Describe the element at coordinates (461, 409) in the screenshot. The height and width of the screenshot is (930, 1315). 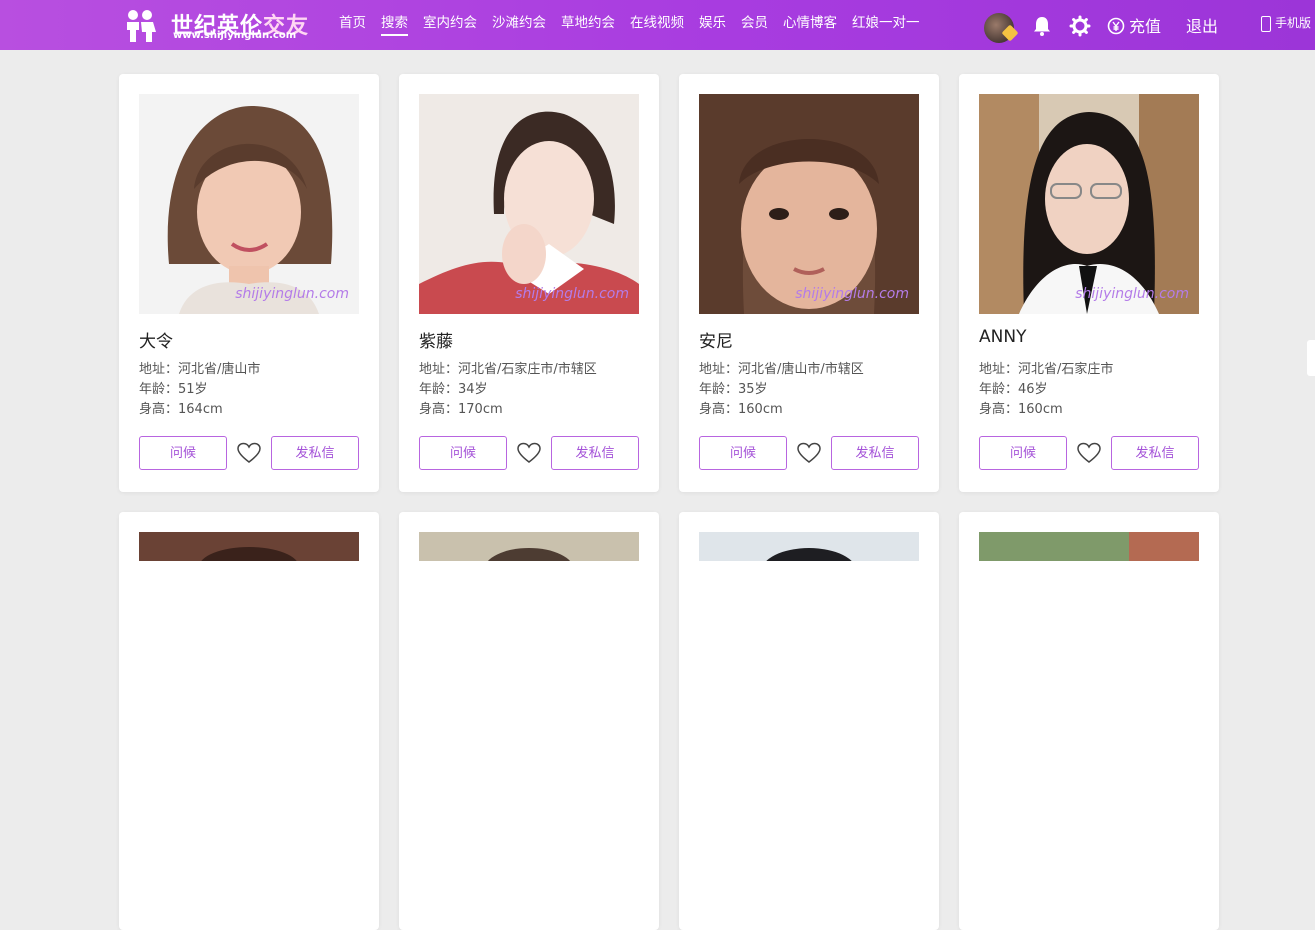
I see `profile-height: 身高：170cm` at that location.